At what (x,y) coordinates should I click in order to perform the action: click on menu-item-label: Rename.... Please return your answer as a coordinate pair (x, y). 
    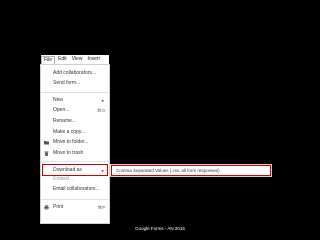
    Looking at the image, I should click on (65, 121).